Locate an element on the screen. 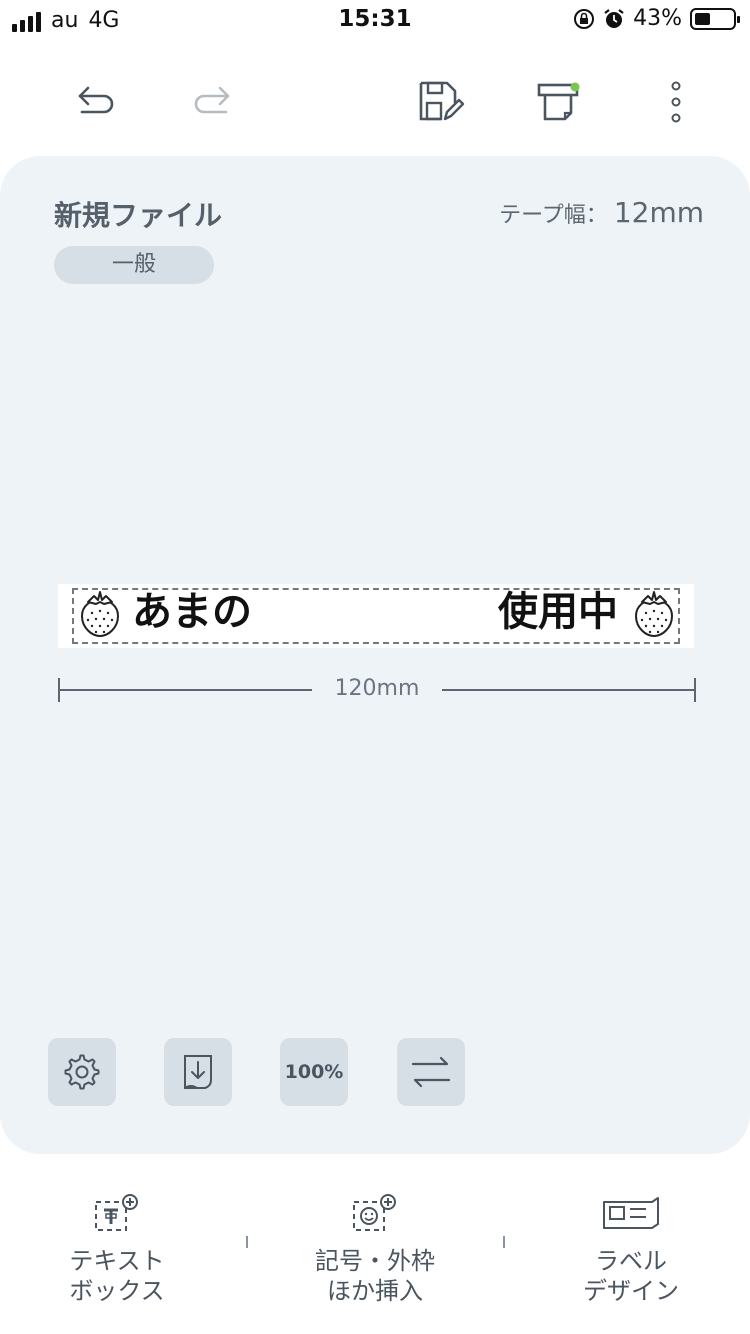 The width and height of the screenshot is (750, 1334). status-bar: au 4G 15:31 43% is located at coordinates (375, 21).